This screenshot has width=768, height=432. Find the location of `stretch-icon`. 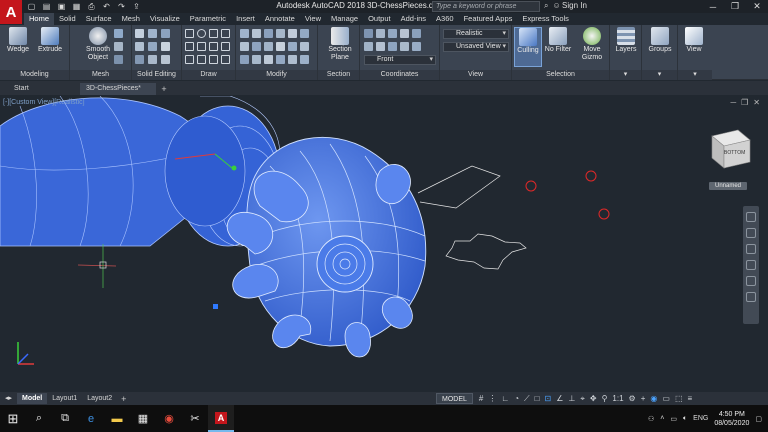

stretch-icon is located at coordinates (244, 46).